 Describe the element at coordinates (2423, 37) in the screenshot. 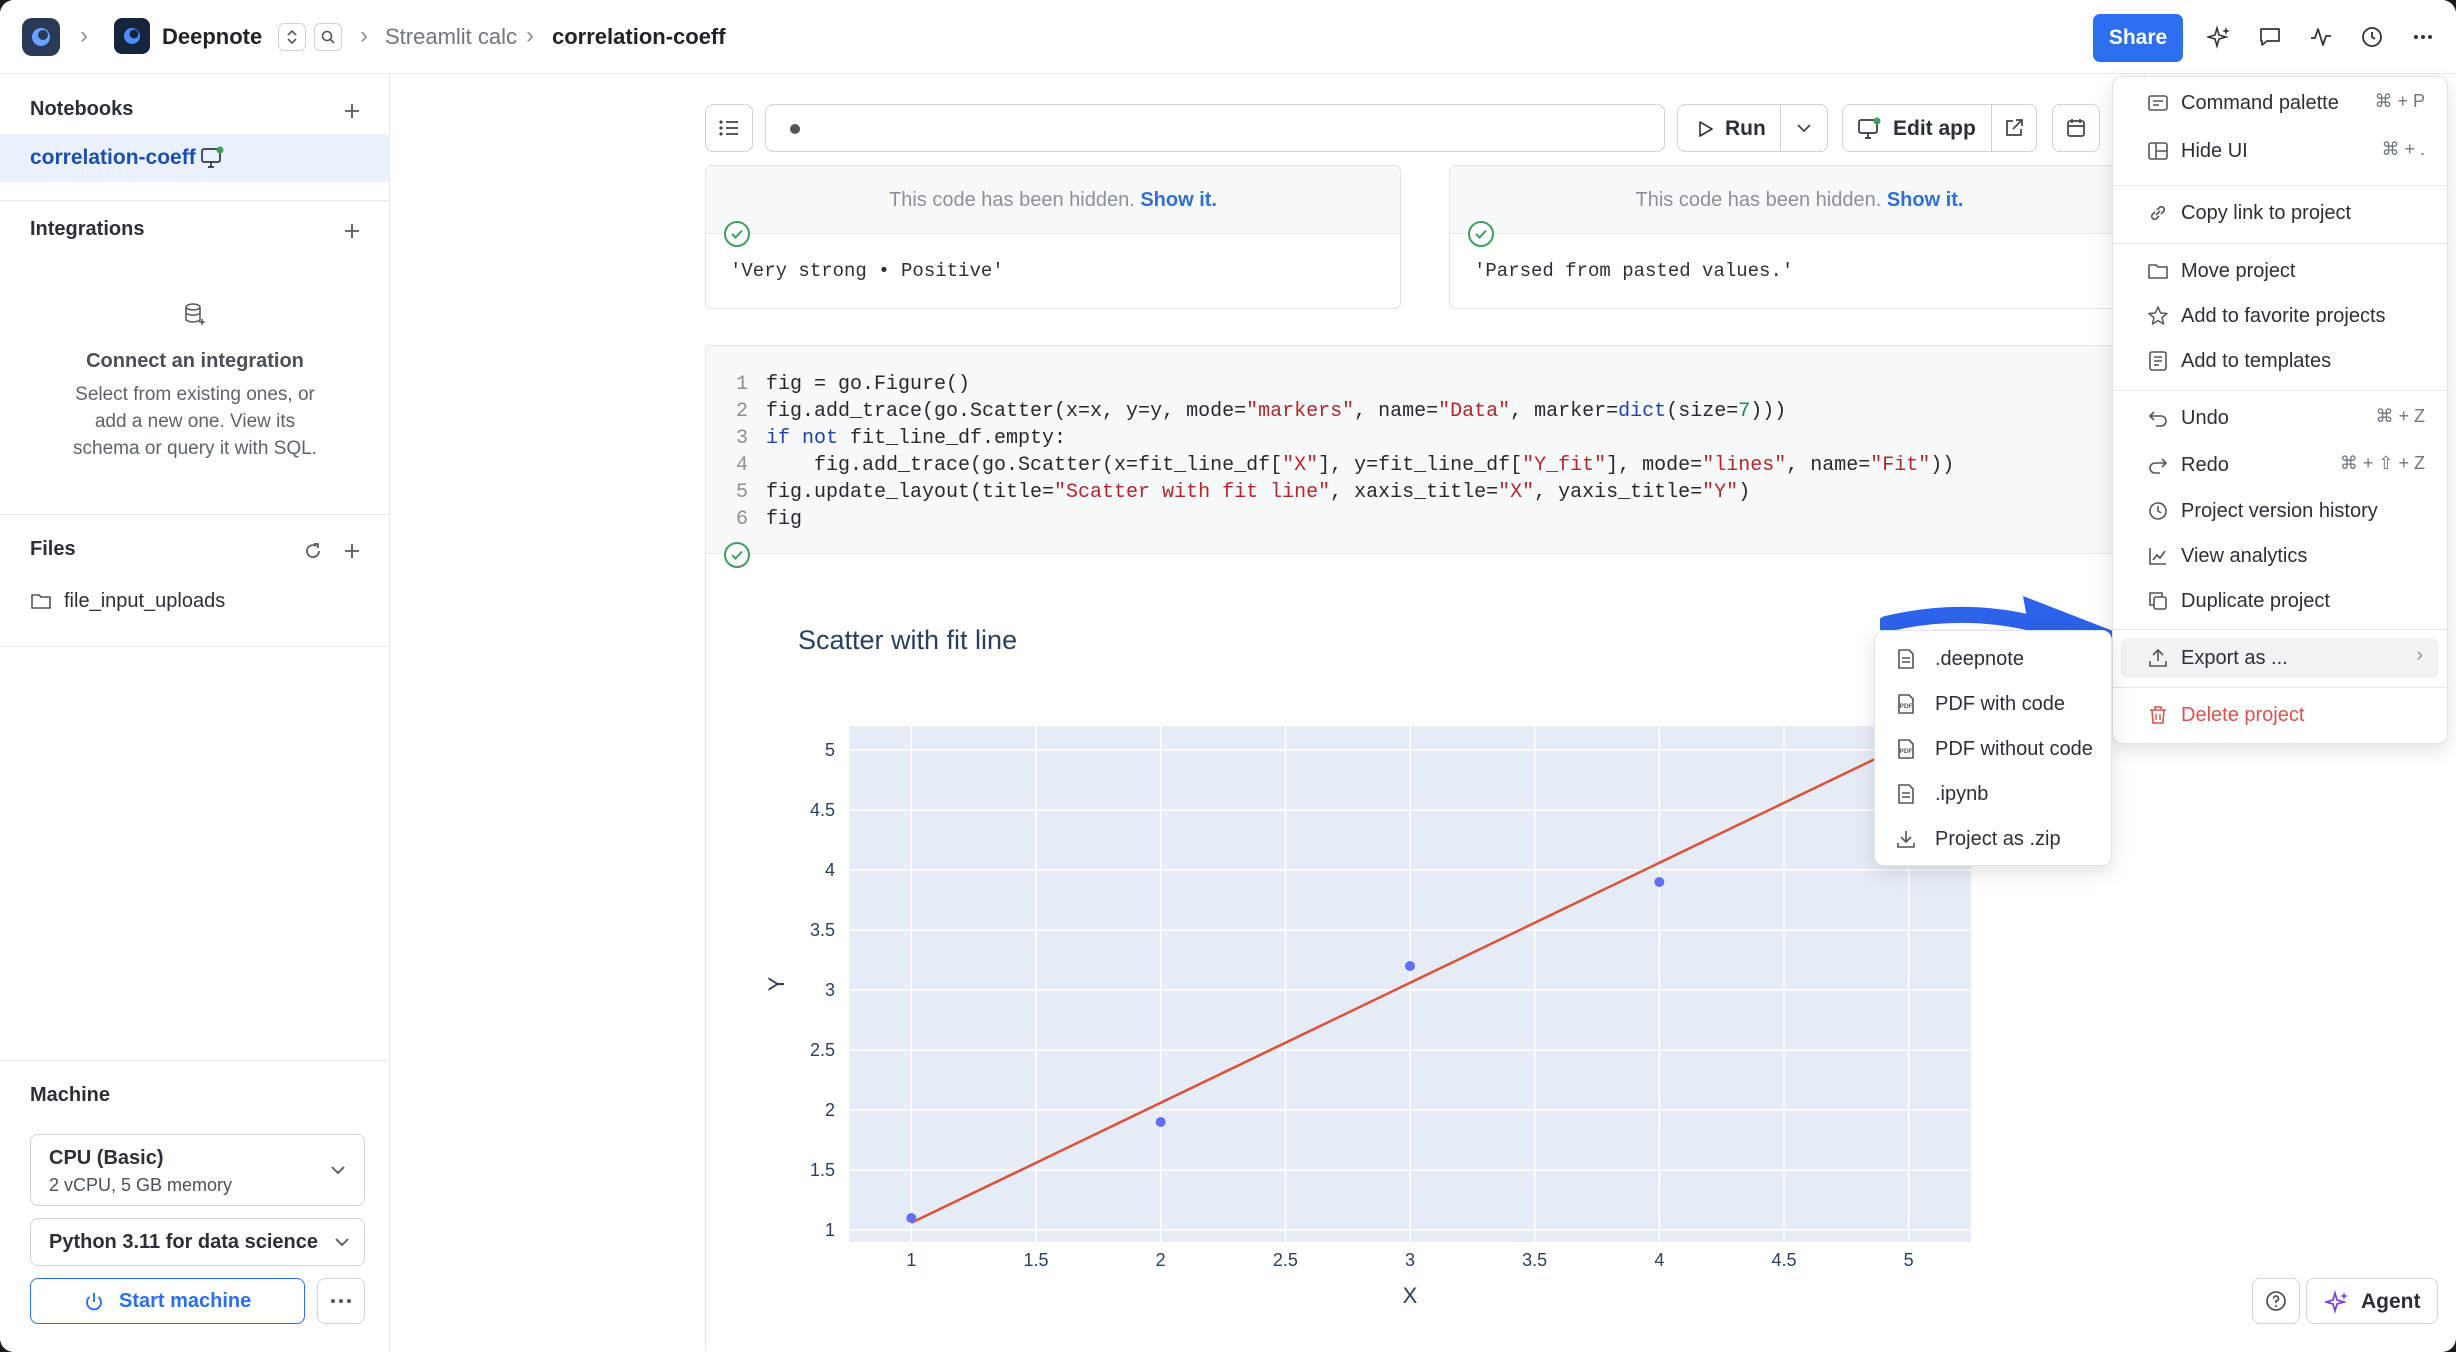

I see `more-options-icon` at that location.